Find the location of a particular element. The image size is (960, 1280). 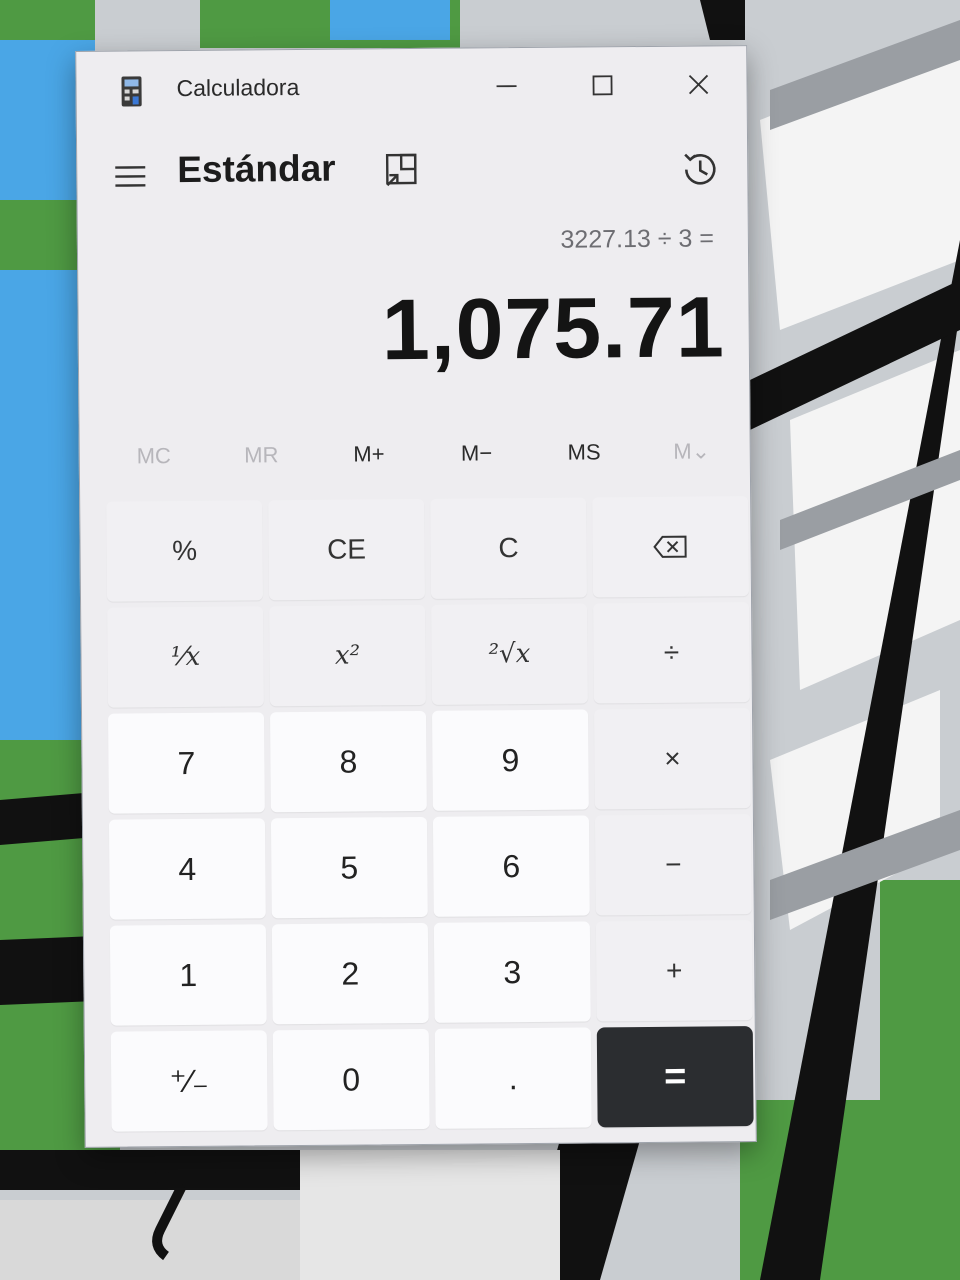

digit-0-button: 0 is located at coordinates (351, 1079).